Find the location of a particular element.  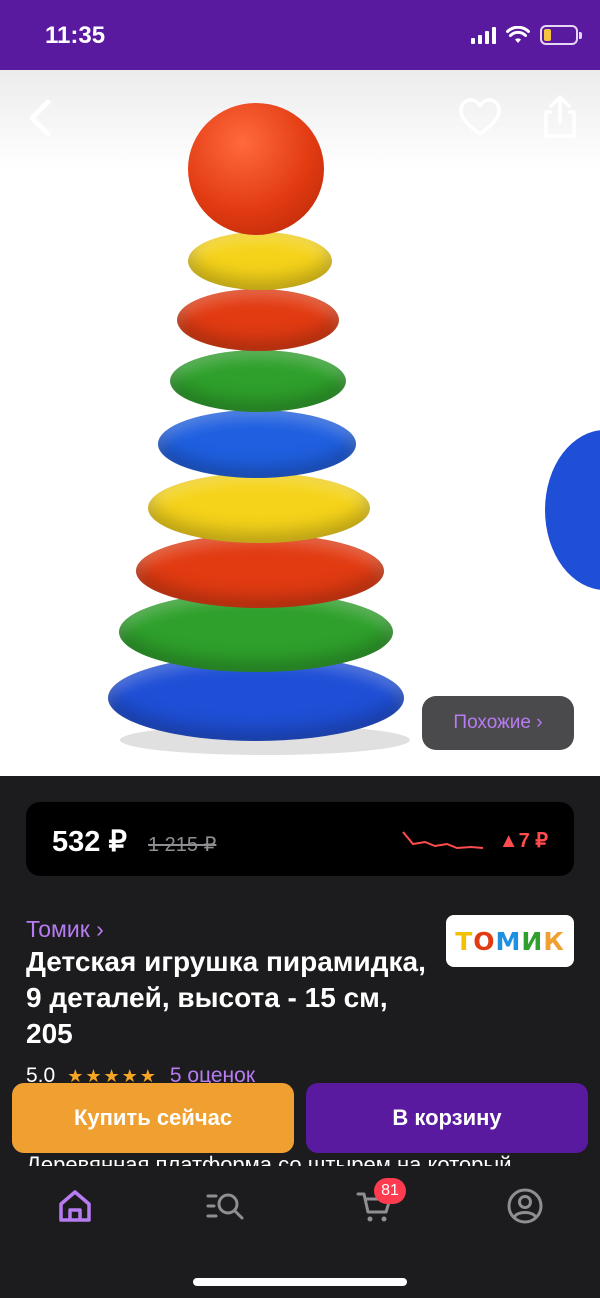

signal-icon is located at coordinates (483, 35).